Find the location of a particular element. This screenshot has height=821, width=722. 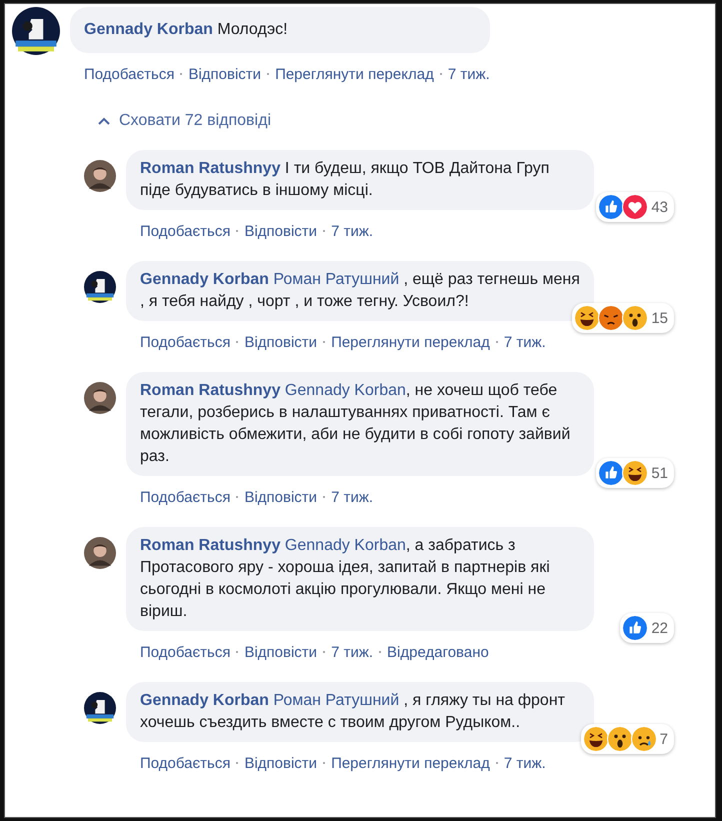

comment-text: Roman Ratushnyy Gennady Korban, а забратись з Протасового яру - хороша ідея, запитай в партнерів які сьогодні в космолоті акцію прогулювали. Якщо мені не віриш. is located at coordinates (345, 579).